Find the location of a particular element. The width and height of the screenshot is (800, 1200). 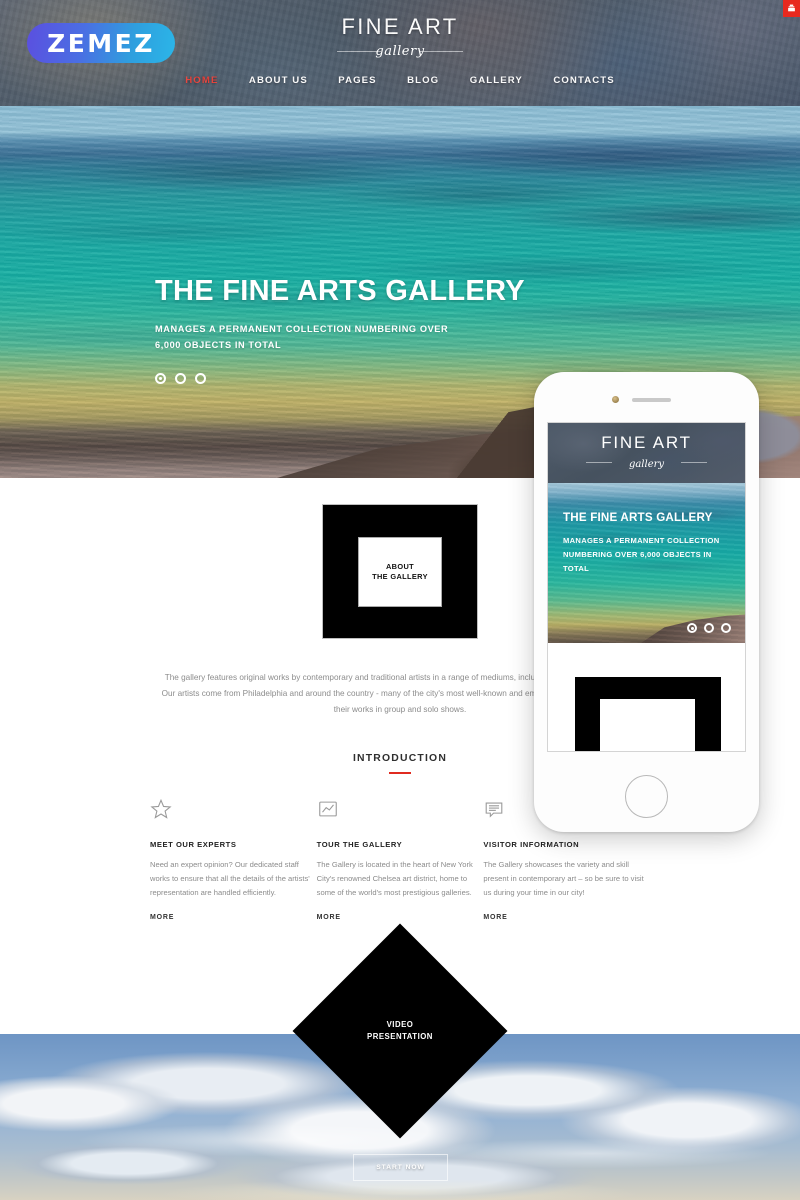

phone-home-button is located at coordinates (646, 796).